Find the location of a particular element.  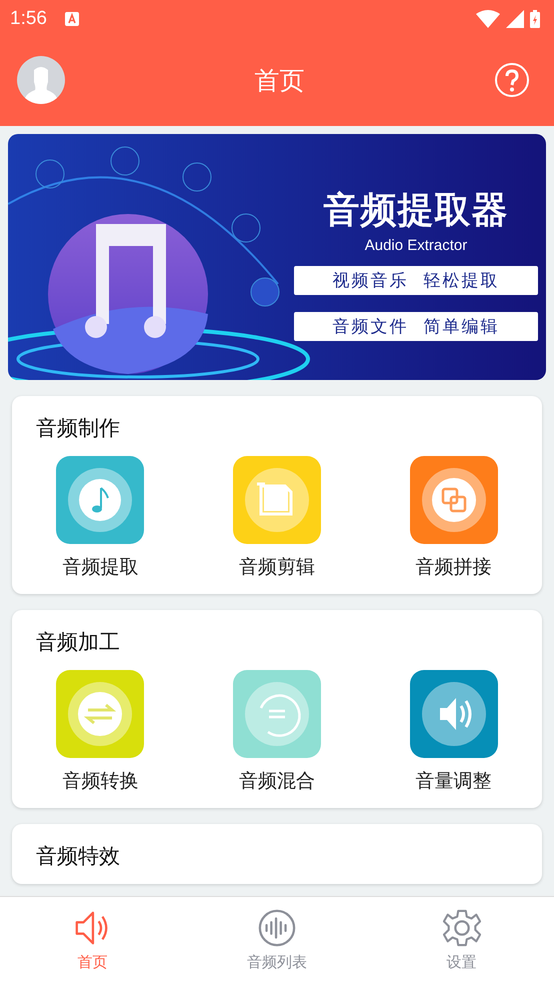

tool-label: 音频提取 is located at coordinates (100, 567).